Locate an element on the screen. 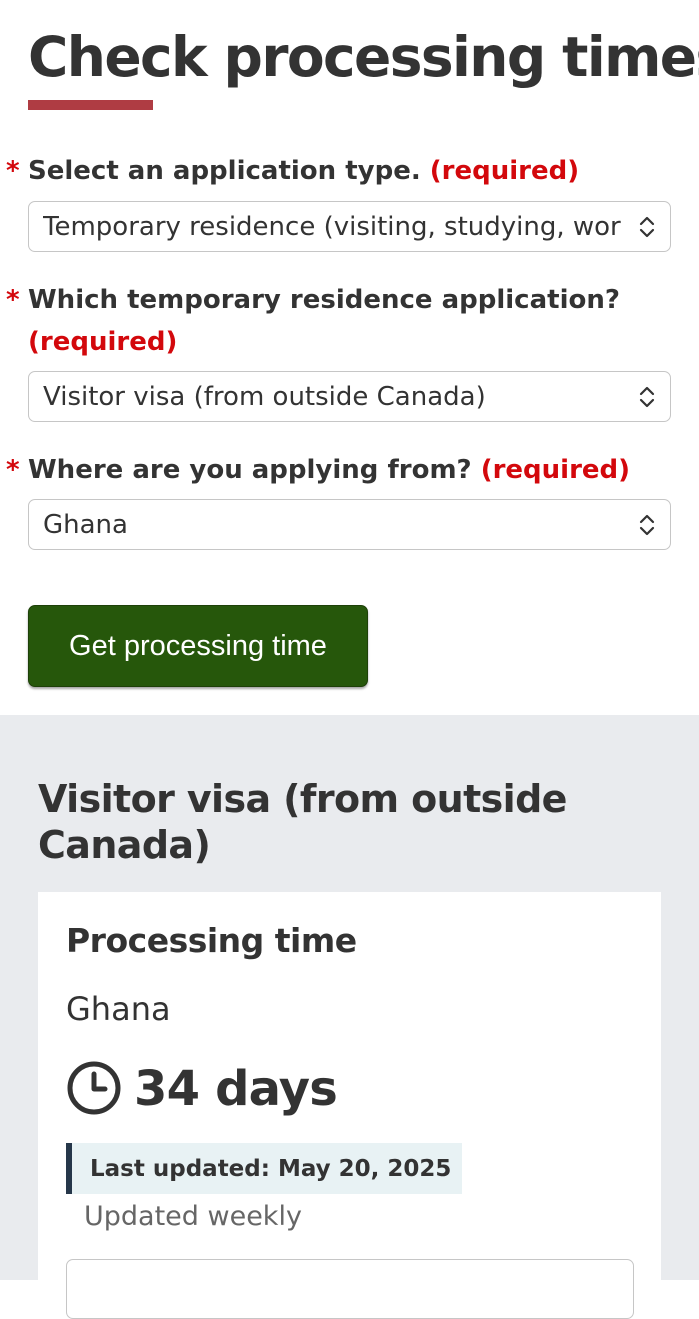 This screenshot has width=699, height=1319. title-underline is located at coordinates (90, 105).